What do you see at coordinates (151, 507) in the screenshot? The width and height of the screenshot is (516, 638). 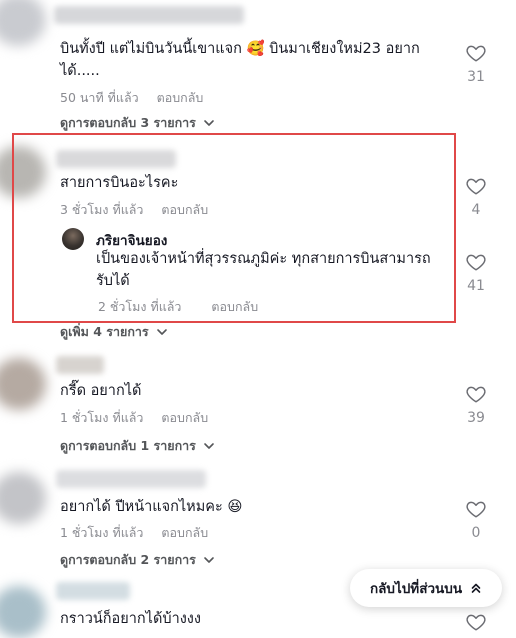 I see `comment-text: อยากได้ ปีหน้าแจกไหมคะ 😆` at bounding box center [151, 507].